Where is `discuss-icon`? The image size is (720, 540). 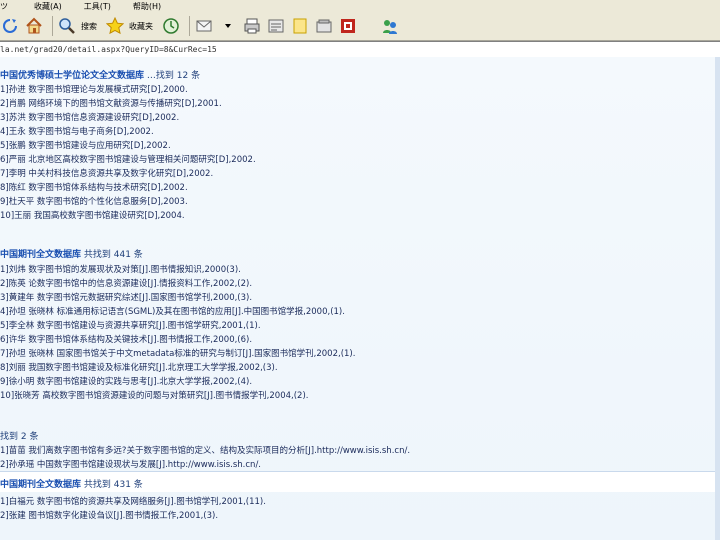 discuss-icon is located at coordinates (348, 26).